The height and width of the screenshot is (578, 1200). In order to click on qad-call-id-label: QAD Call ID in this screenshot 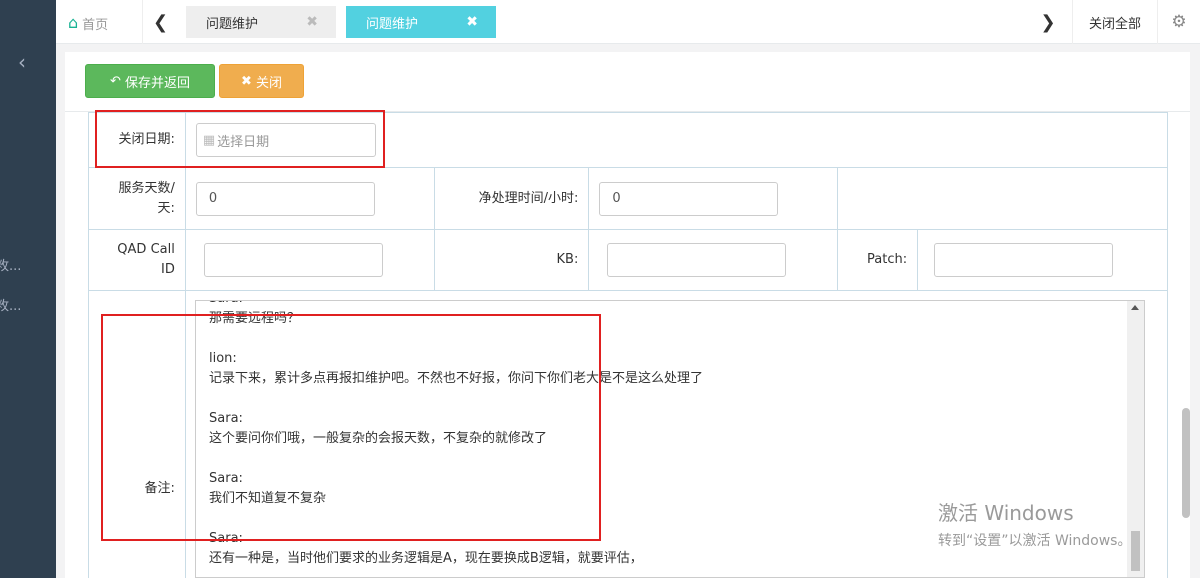, I will do `click(137, 260)`.